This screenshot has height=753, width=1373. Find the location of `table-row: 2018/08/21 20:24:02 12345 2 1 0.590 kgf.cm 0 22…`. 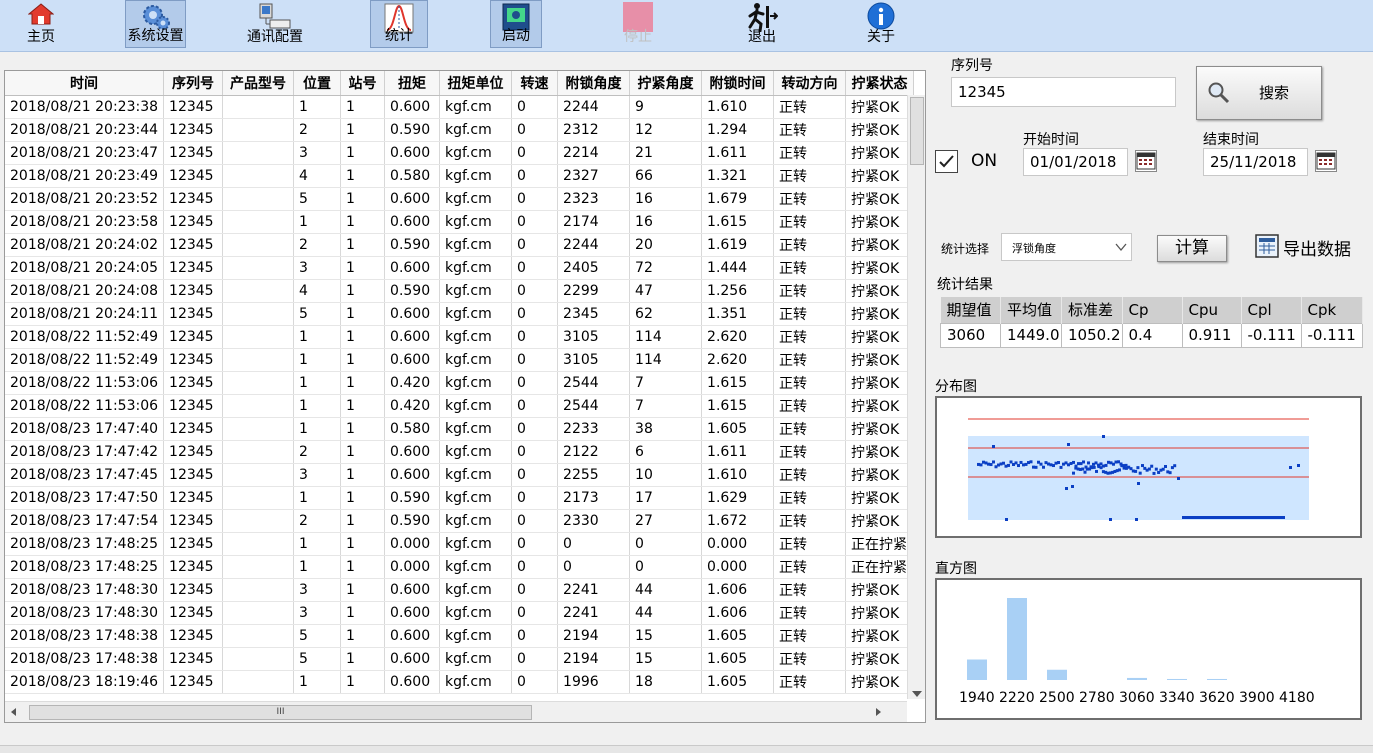

table-row: 2018/08/21 20:24:02 12345 2 1 0.590 kgf.cm 0 22… is located at coordinates (460, 245).